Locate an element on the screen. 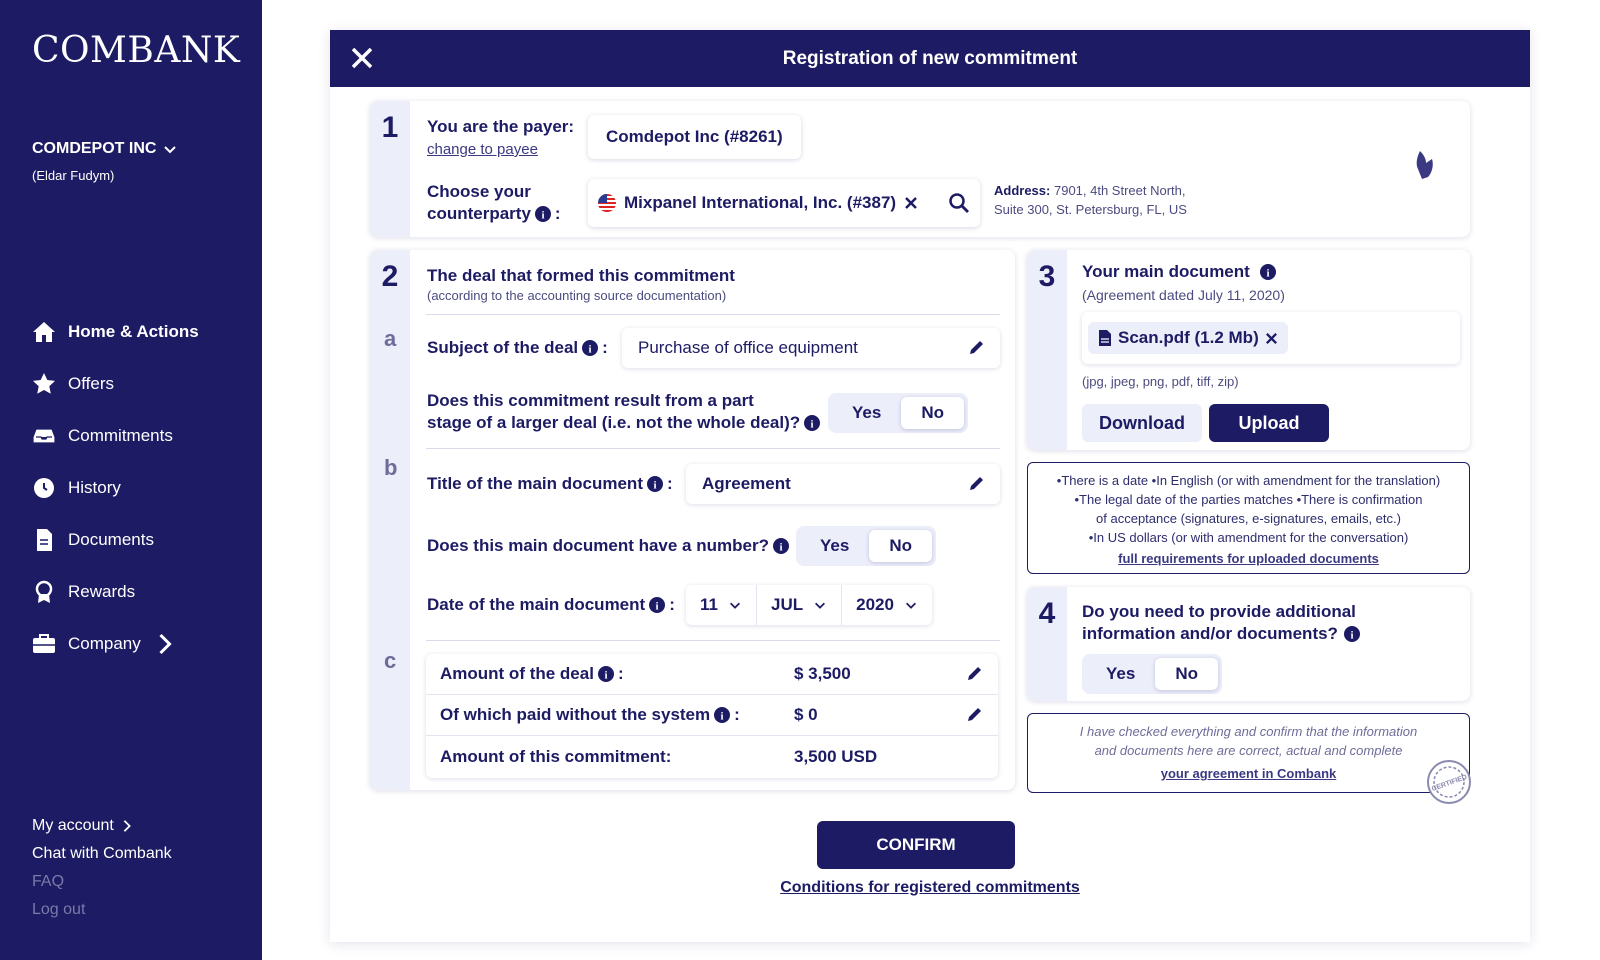 Image resolution: width=1600 pixels, height=960 pixels. logout-link: Log out is located at coordinates (102, 910).